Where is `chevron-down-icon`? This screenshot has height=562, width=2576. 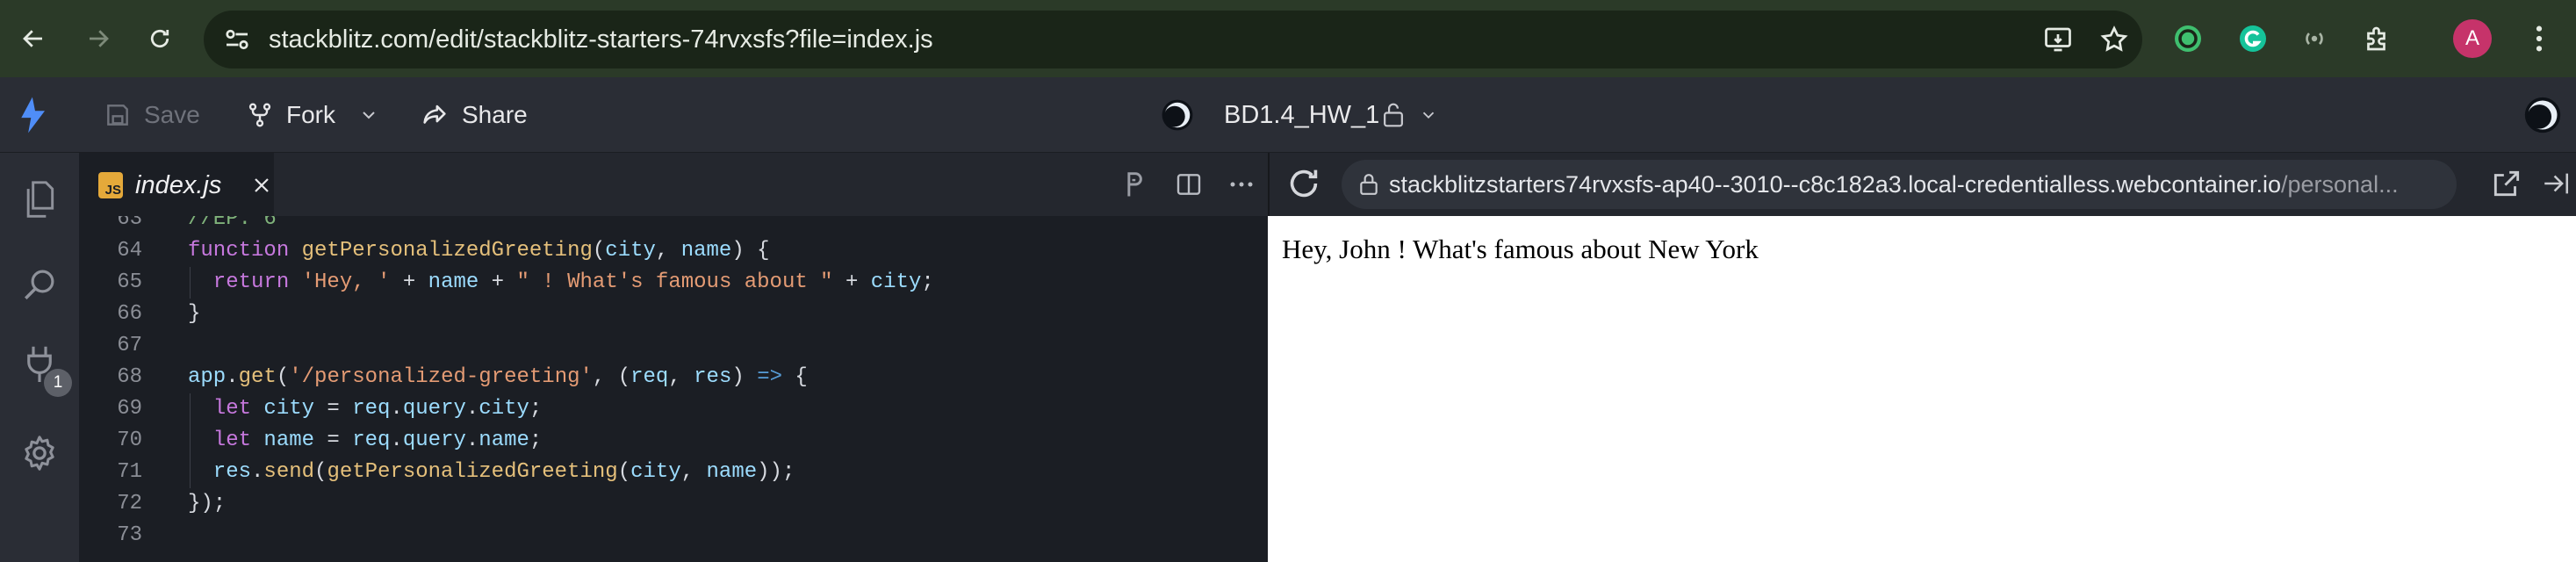 chevron-down-icon is located at coordinates (1428, 115).